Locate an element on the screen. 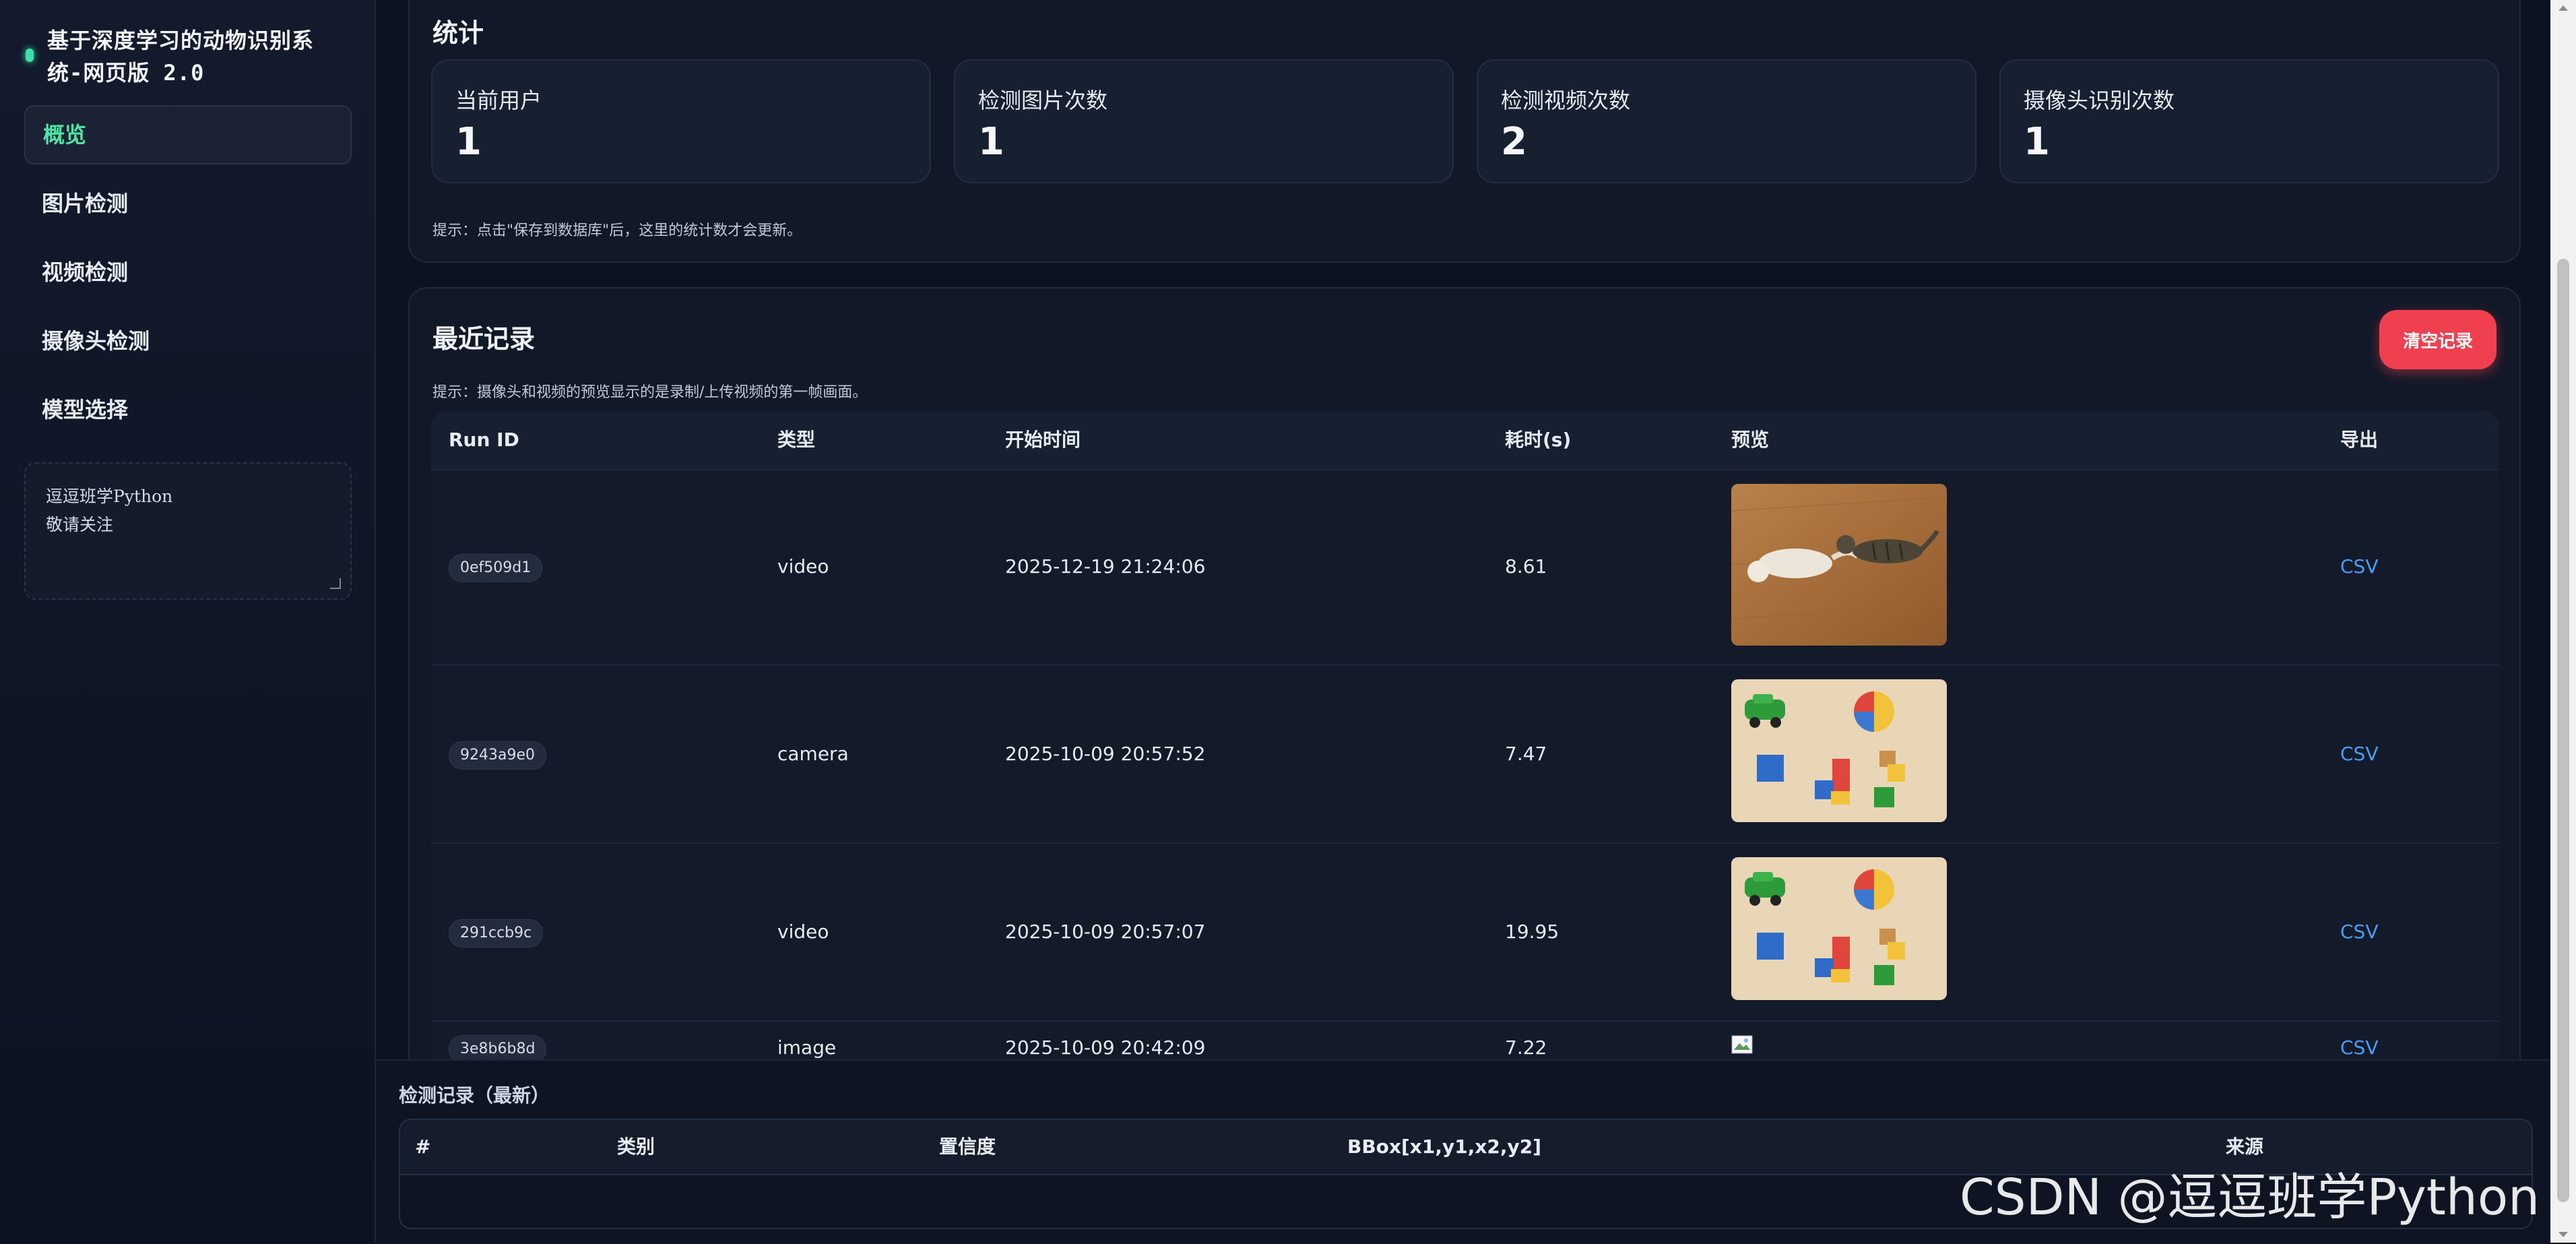  stats-title: 统计 is located at coordinates (458, 33).